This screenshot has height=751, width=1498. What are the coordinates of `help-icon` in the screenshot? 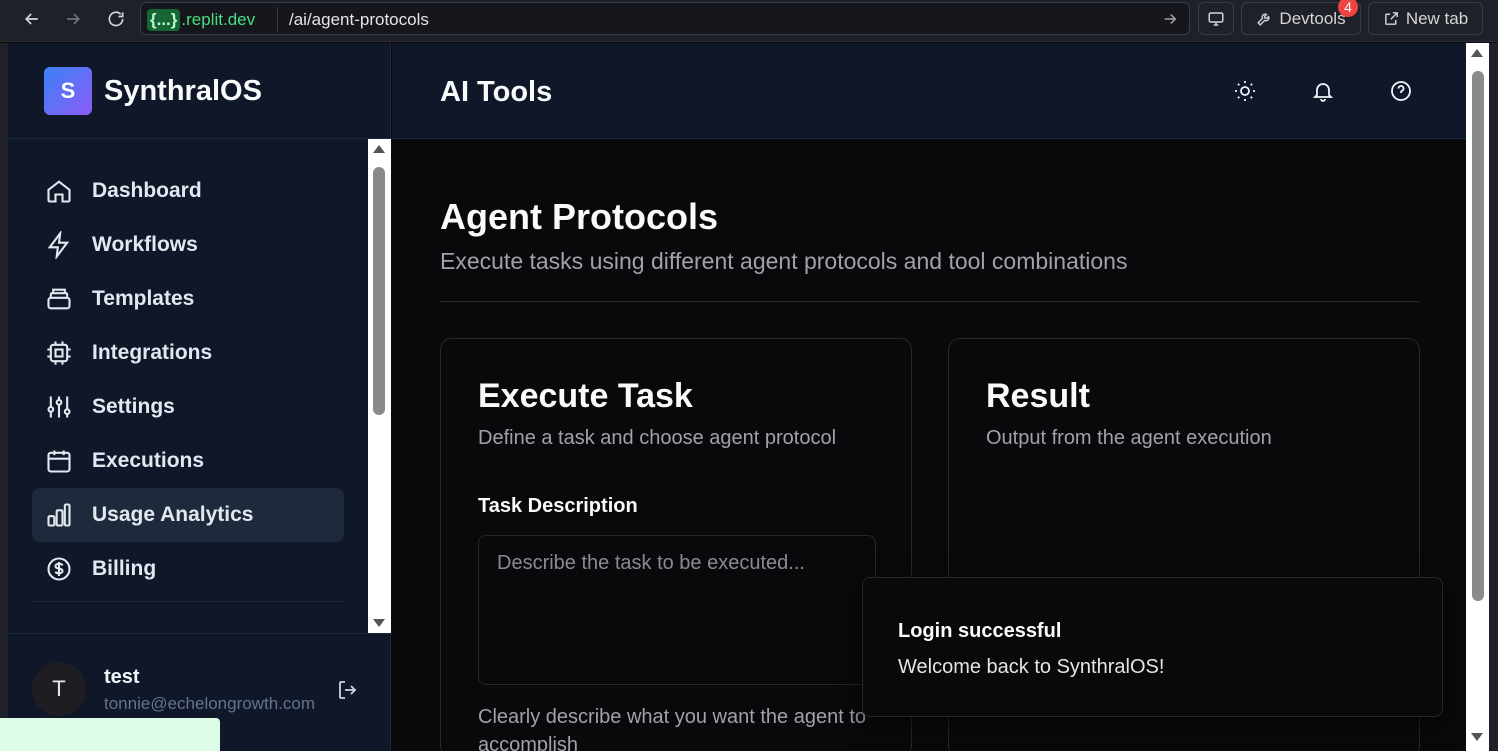 It's located at (1401, 91).